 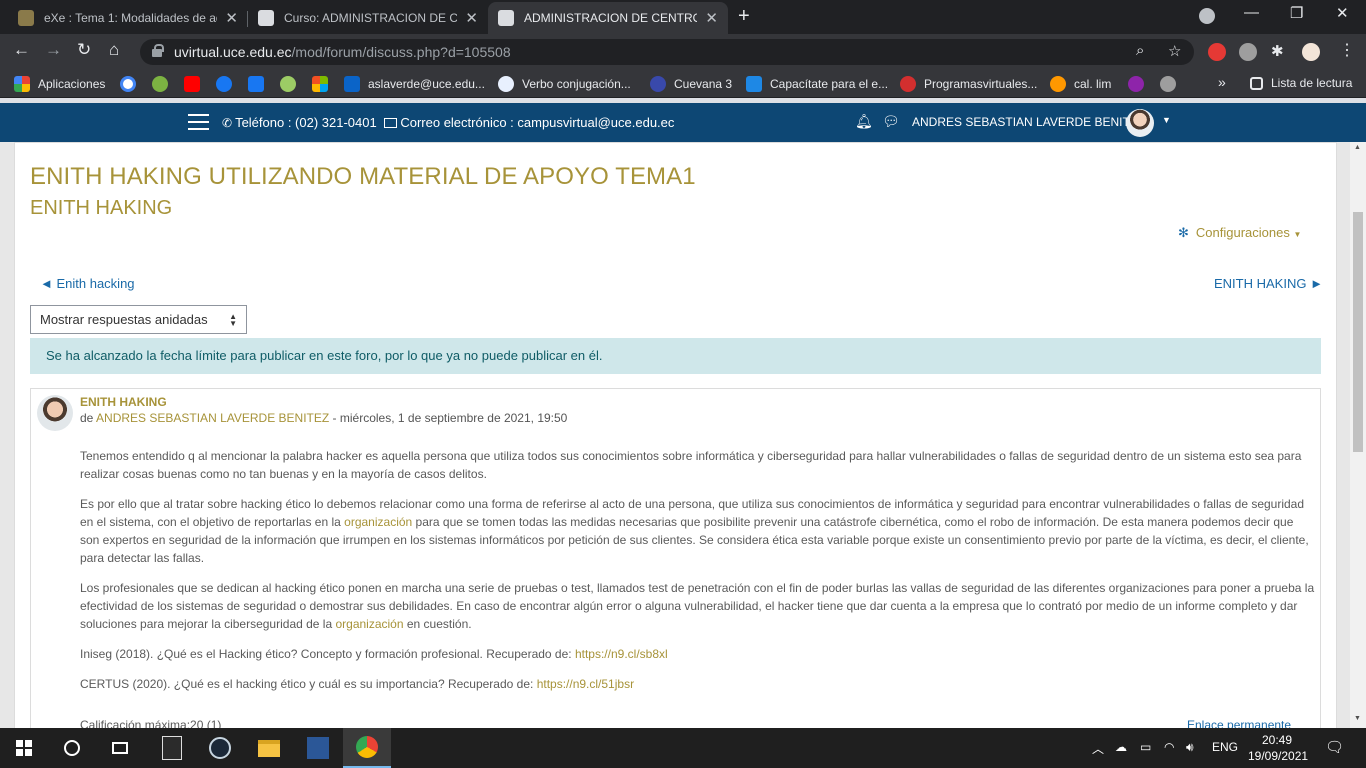 What do you see at coordinates (24, 748) in the screenshot?
I see `start-button` at bounding box center [24, 748].